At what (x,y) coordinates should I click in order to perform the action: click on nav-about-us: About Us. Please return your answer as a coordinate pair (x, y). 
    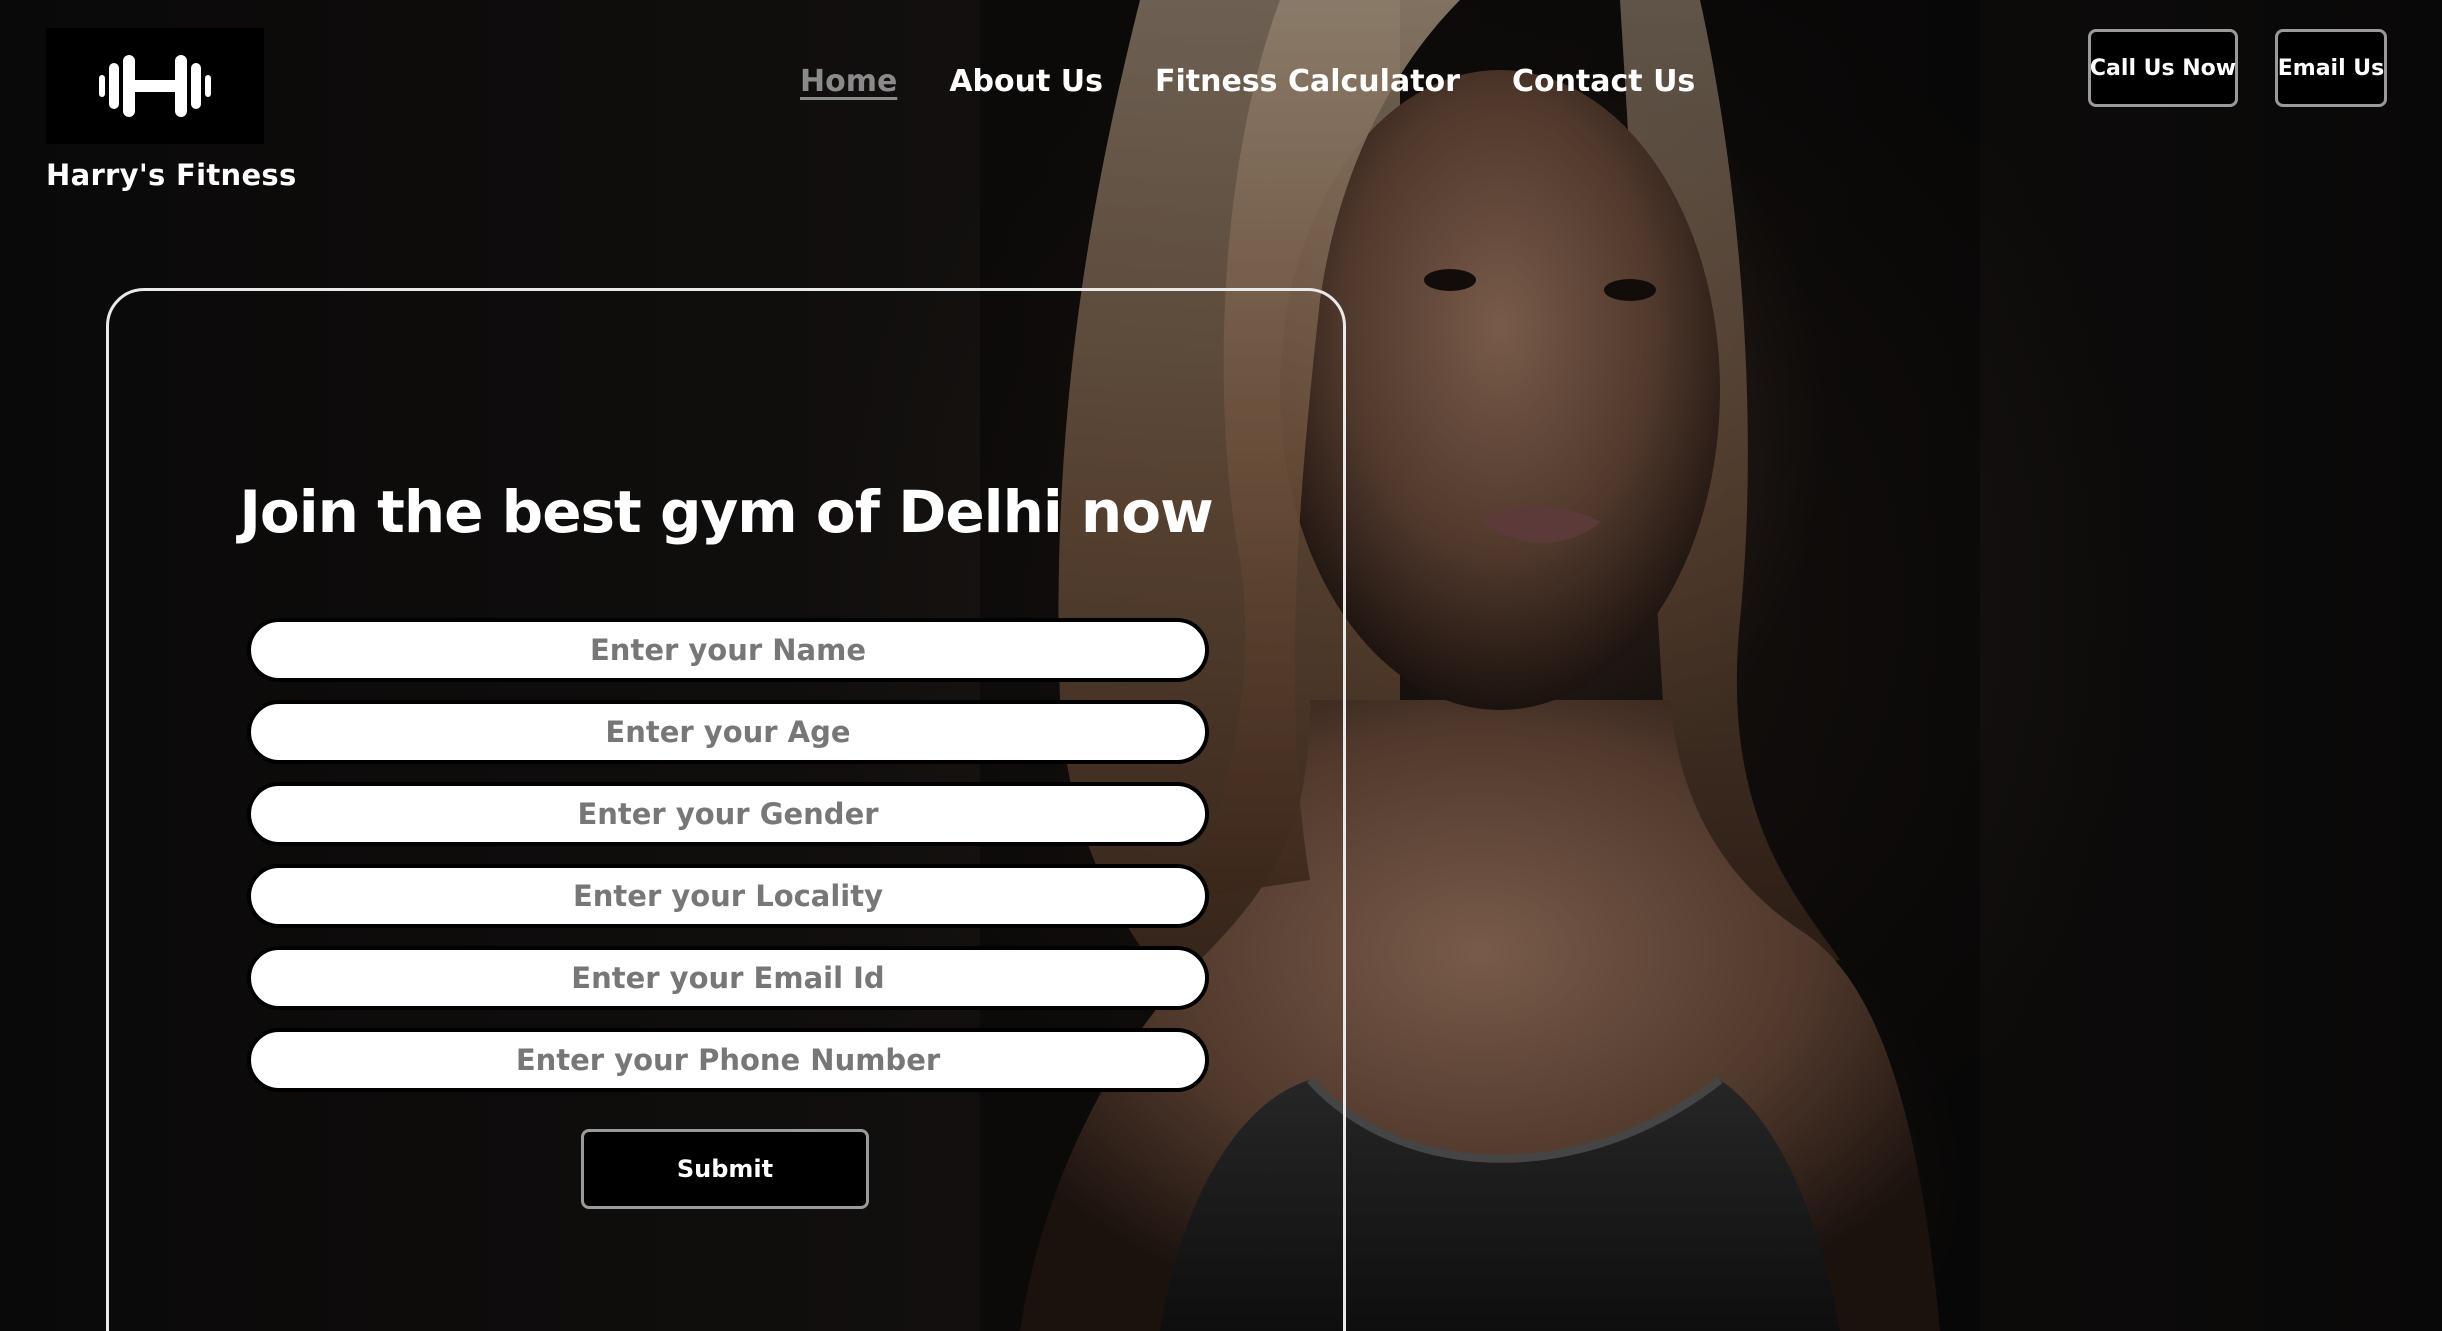
    Looking at the image, I should click on (1026, 81).